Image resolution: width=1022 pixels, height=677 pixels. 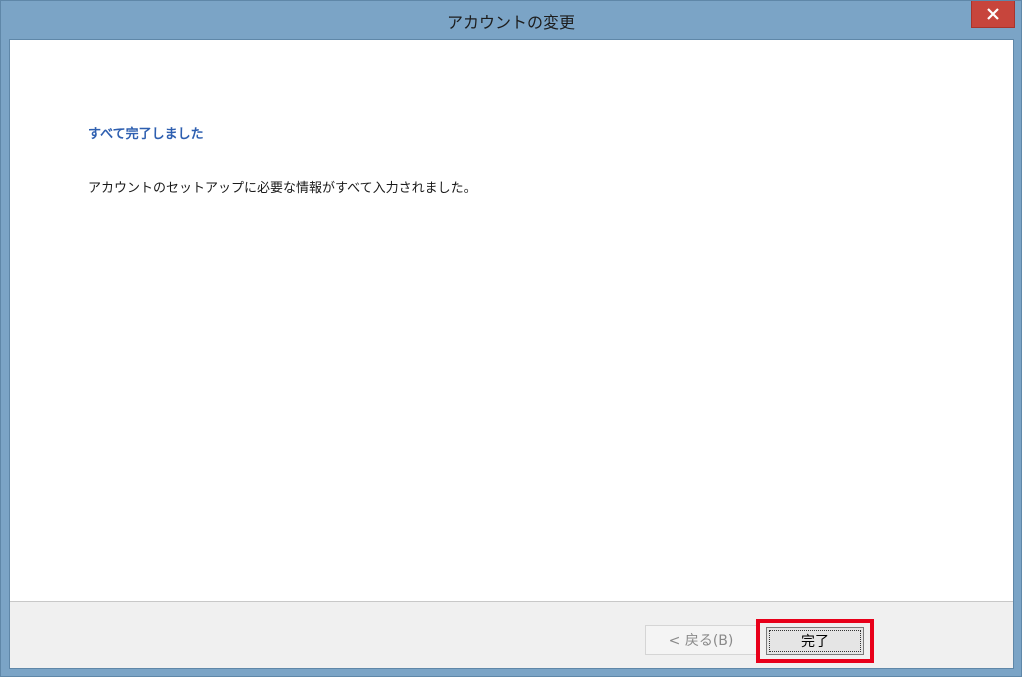 I want to click on window-title: アカウントの変更, so click(x=510, y=22).